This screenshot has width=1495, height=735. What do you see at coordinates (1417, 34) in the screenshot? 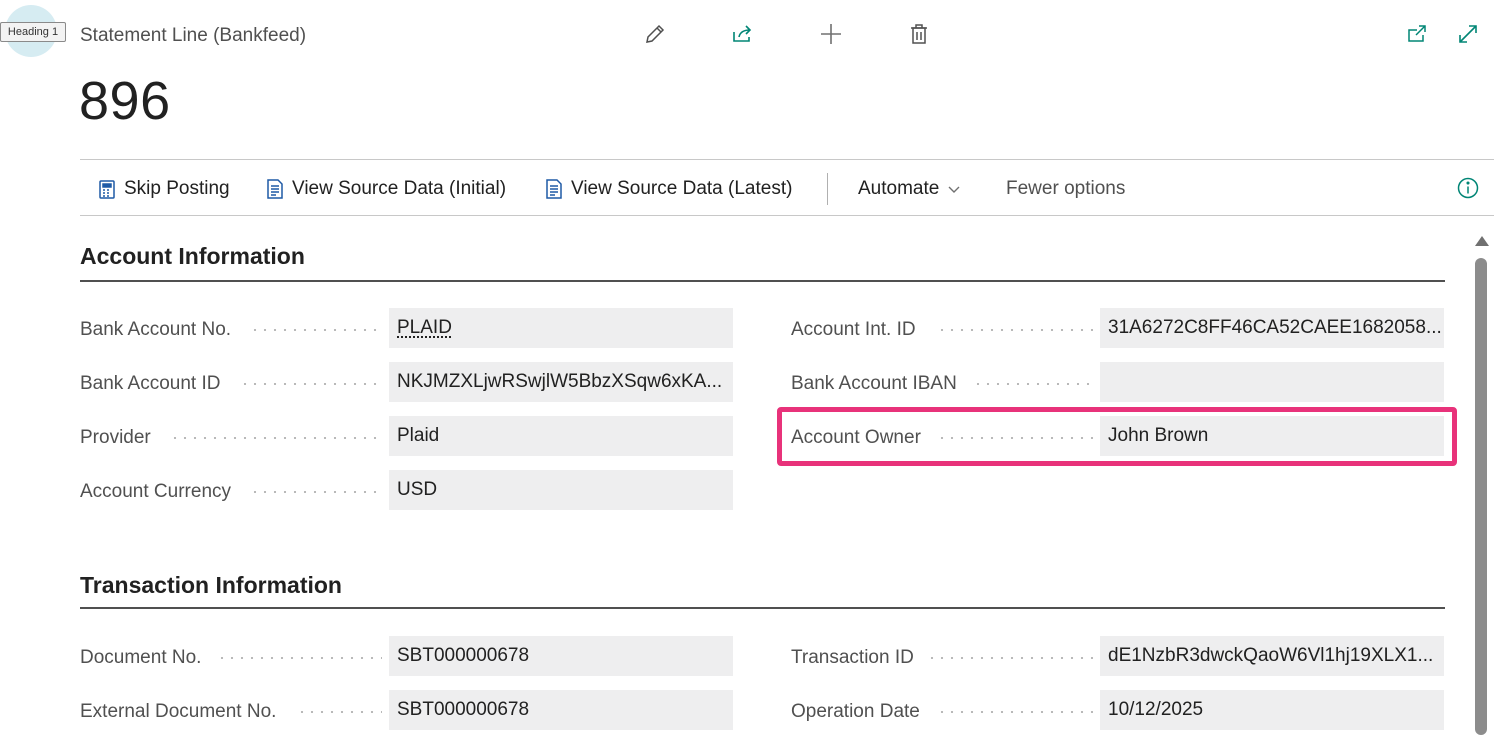
I see `open-new-window-icon` at bounding box center [1417, 34].